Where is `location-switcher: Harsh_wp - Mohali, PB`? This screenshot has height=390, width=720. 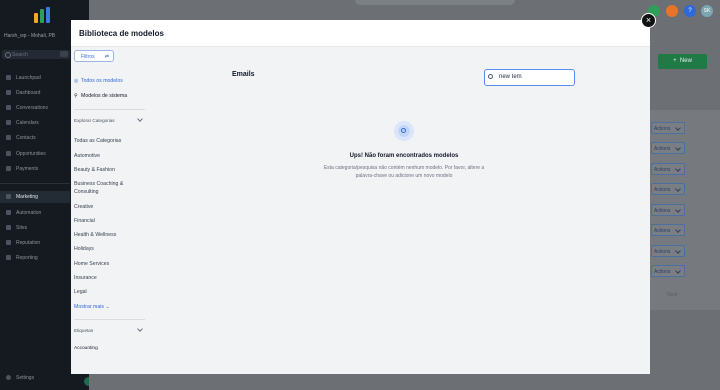
location-switcher: Harsh_wp - Mohali, PB is located at coordinates (29, 36).